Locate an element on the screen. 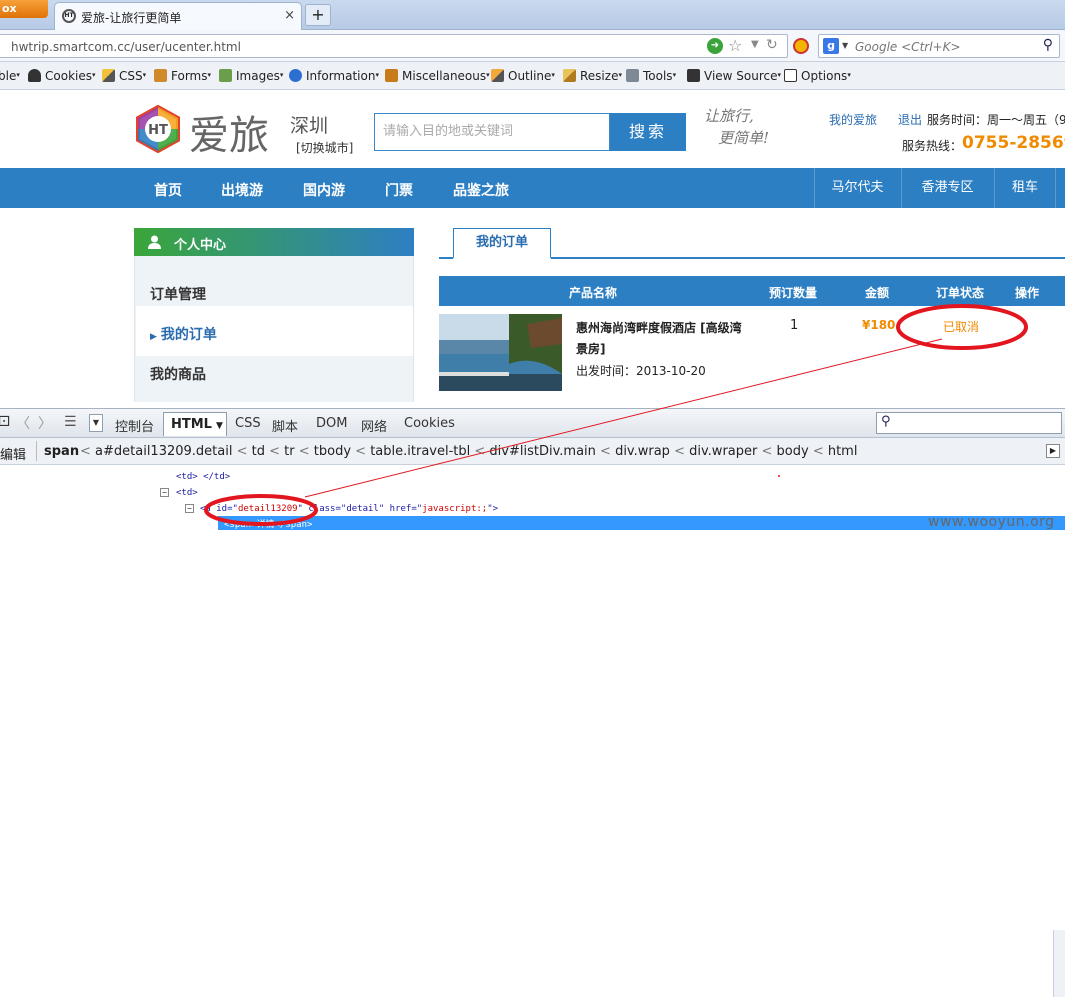 The height and width of the screenshot is (997, 1065). id-highlight-ellipse is located at coordinates (261, 510).